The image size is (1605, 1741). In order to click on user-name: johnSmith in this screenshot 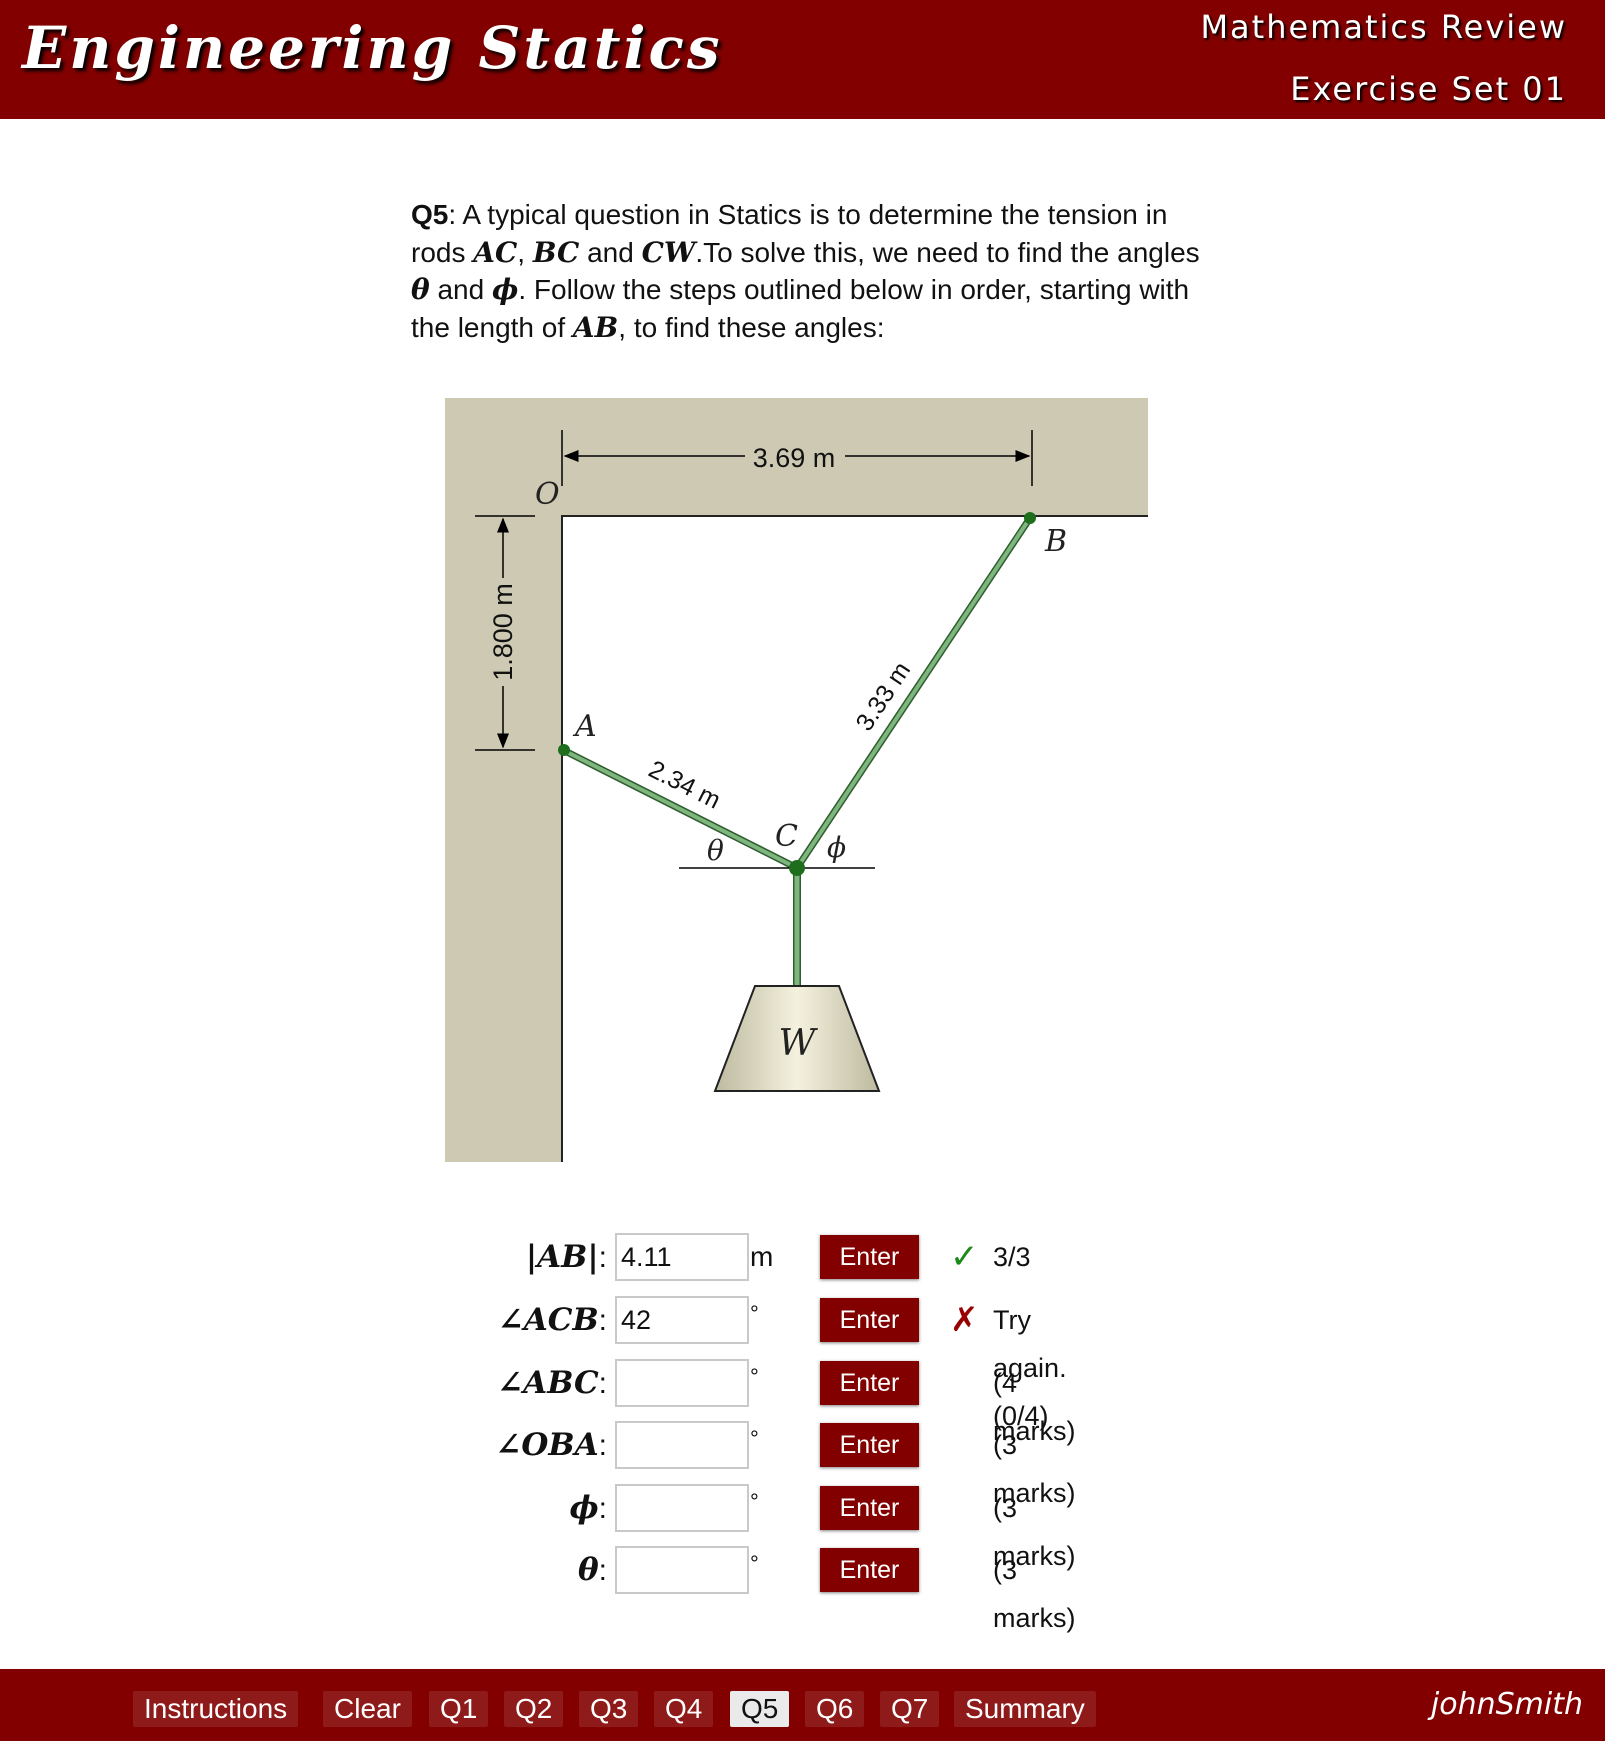, I will do `click(1506, 1704)`.